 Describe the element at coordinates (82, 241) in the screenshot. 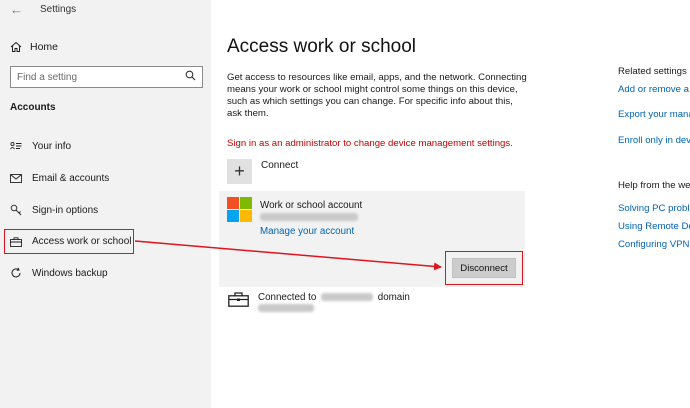

I see `sidebar-item-label: Access work or school` at that location.